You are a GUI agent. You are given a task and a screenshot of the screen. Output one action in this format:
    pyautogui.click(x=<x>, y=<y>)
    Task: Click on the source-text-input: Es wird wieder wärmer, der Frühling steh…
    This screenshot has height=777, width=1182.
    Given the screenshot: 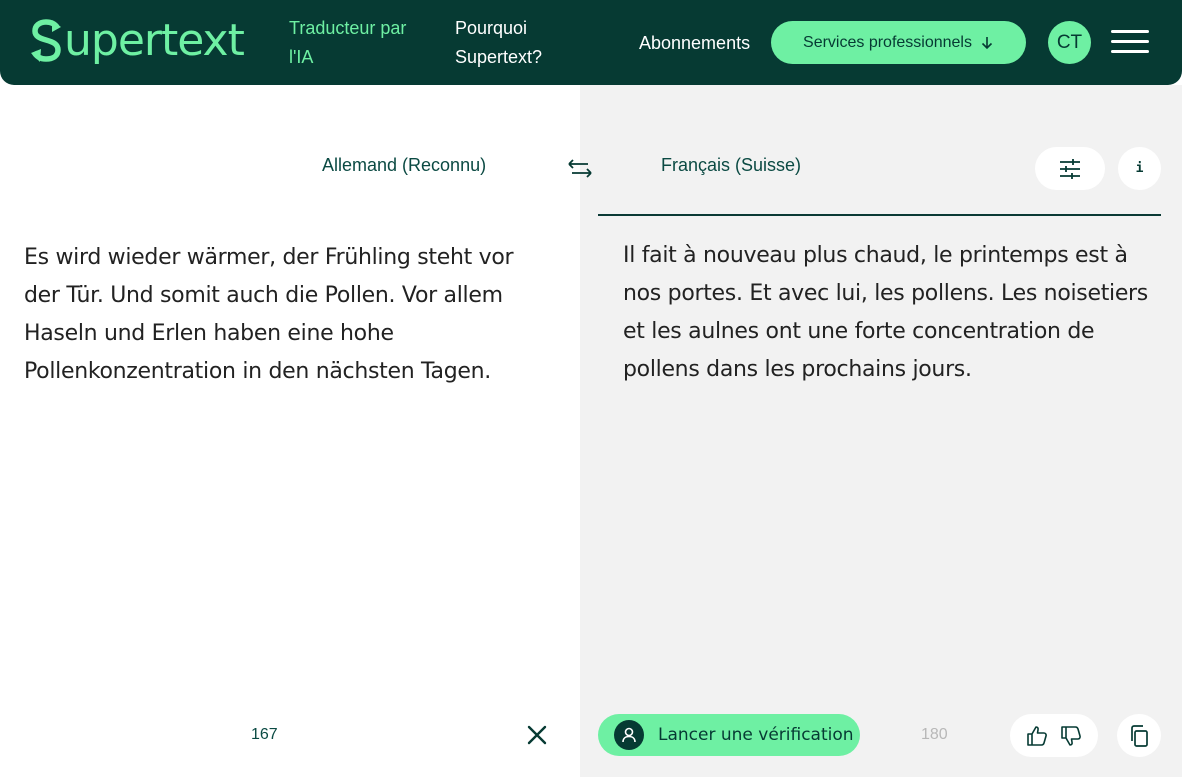 What is the action you would take?
    pyautogui.click(x=289, y=315)
    